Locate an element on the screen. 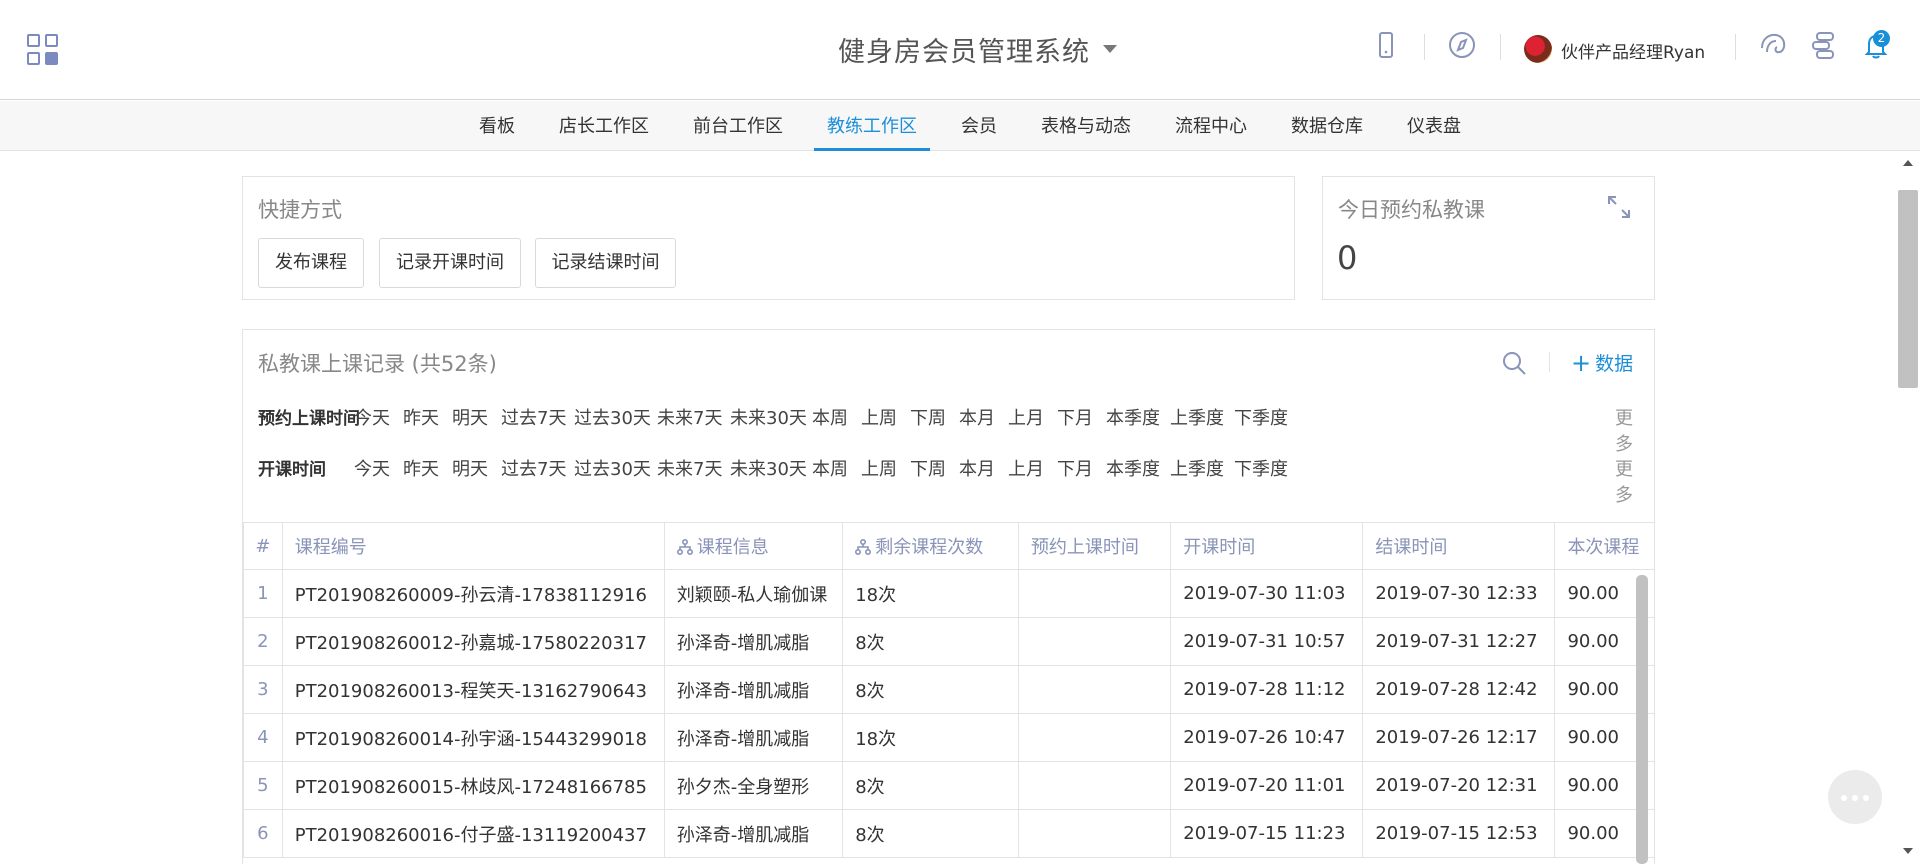  filter-option: 本周 is located at coordinates (830, 468).